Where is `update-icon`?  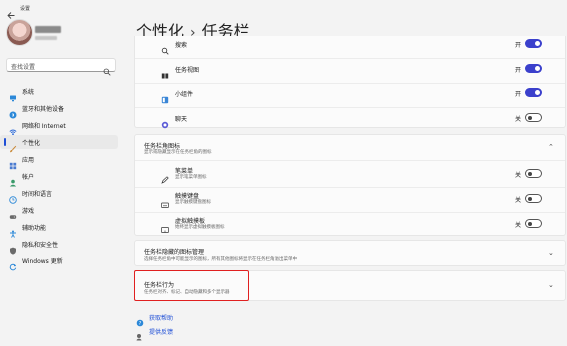
update-icon is located at coordinates (13, 263).